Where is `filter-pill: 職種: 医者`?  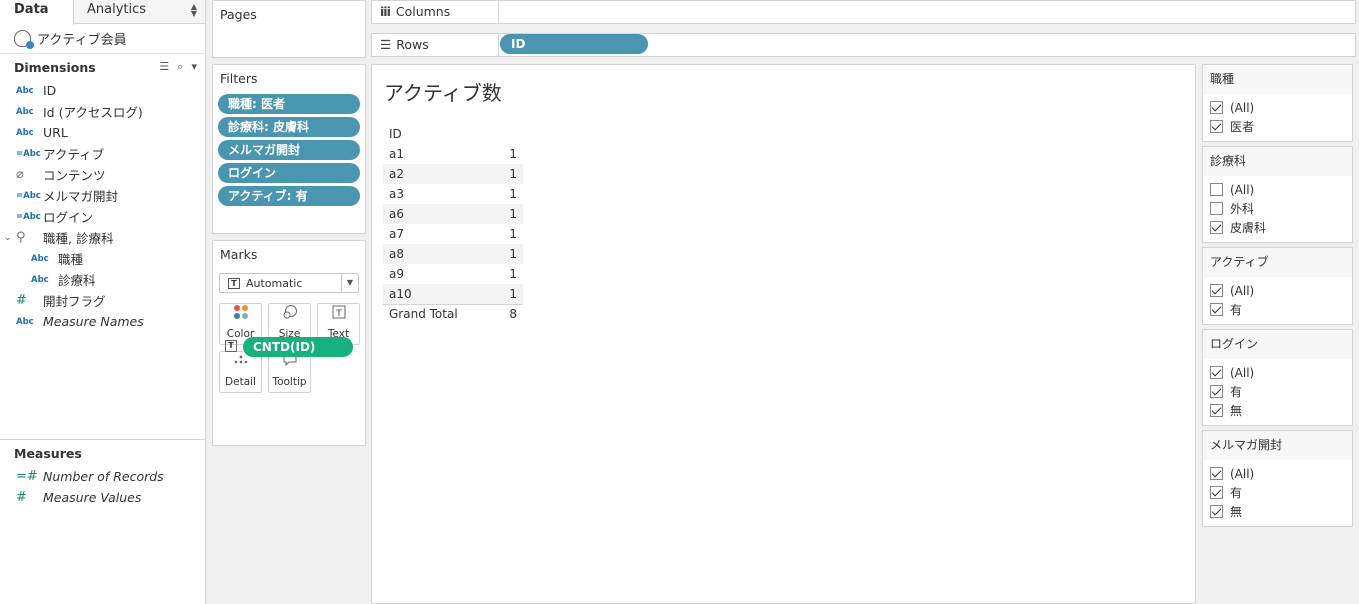
filter-pill: 職種: 医者 is located at coordinates (289, 104).